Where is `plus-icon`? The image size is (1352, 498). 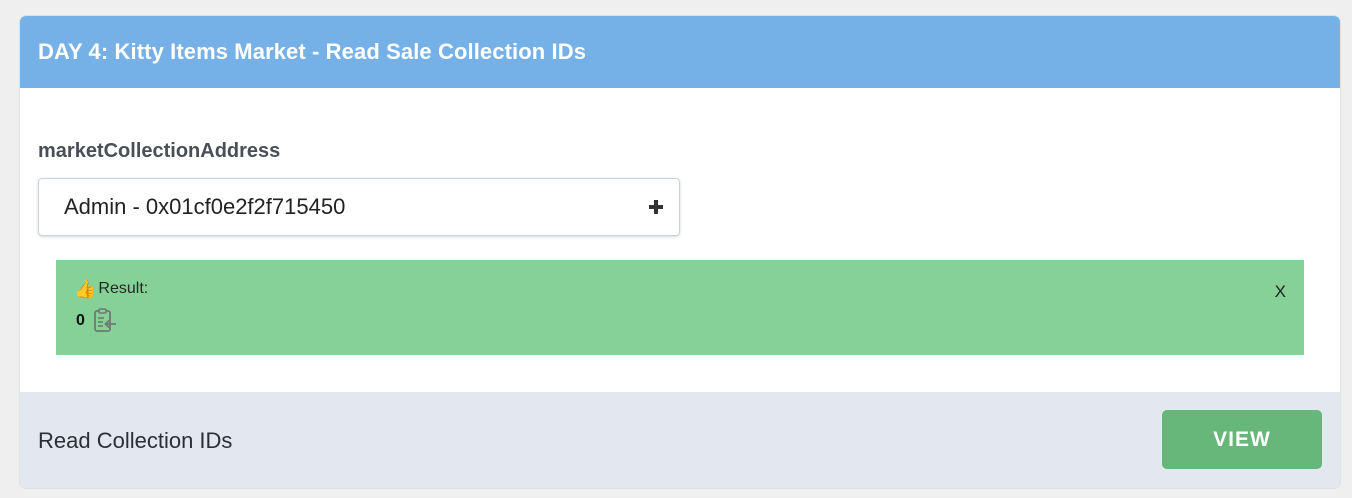 plus-icon is located at coordinates (656, 207).